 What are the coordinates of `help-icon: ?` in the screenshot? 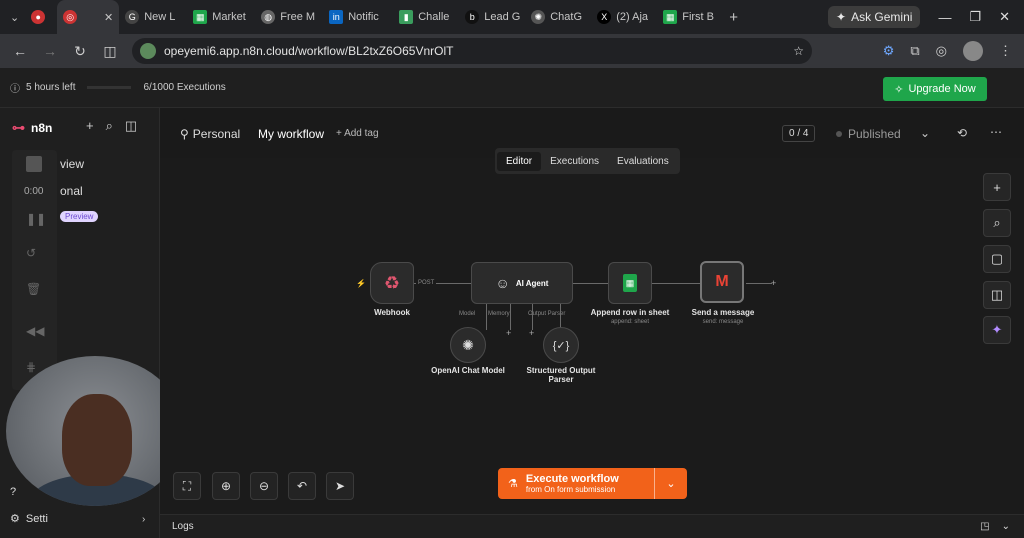 It's located at (13, 492).